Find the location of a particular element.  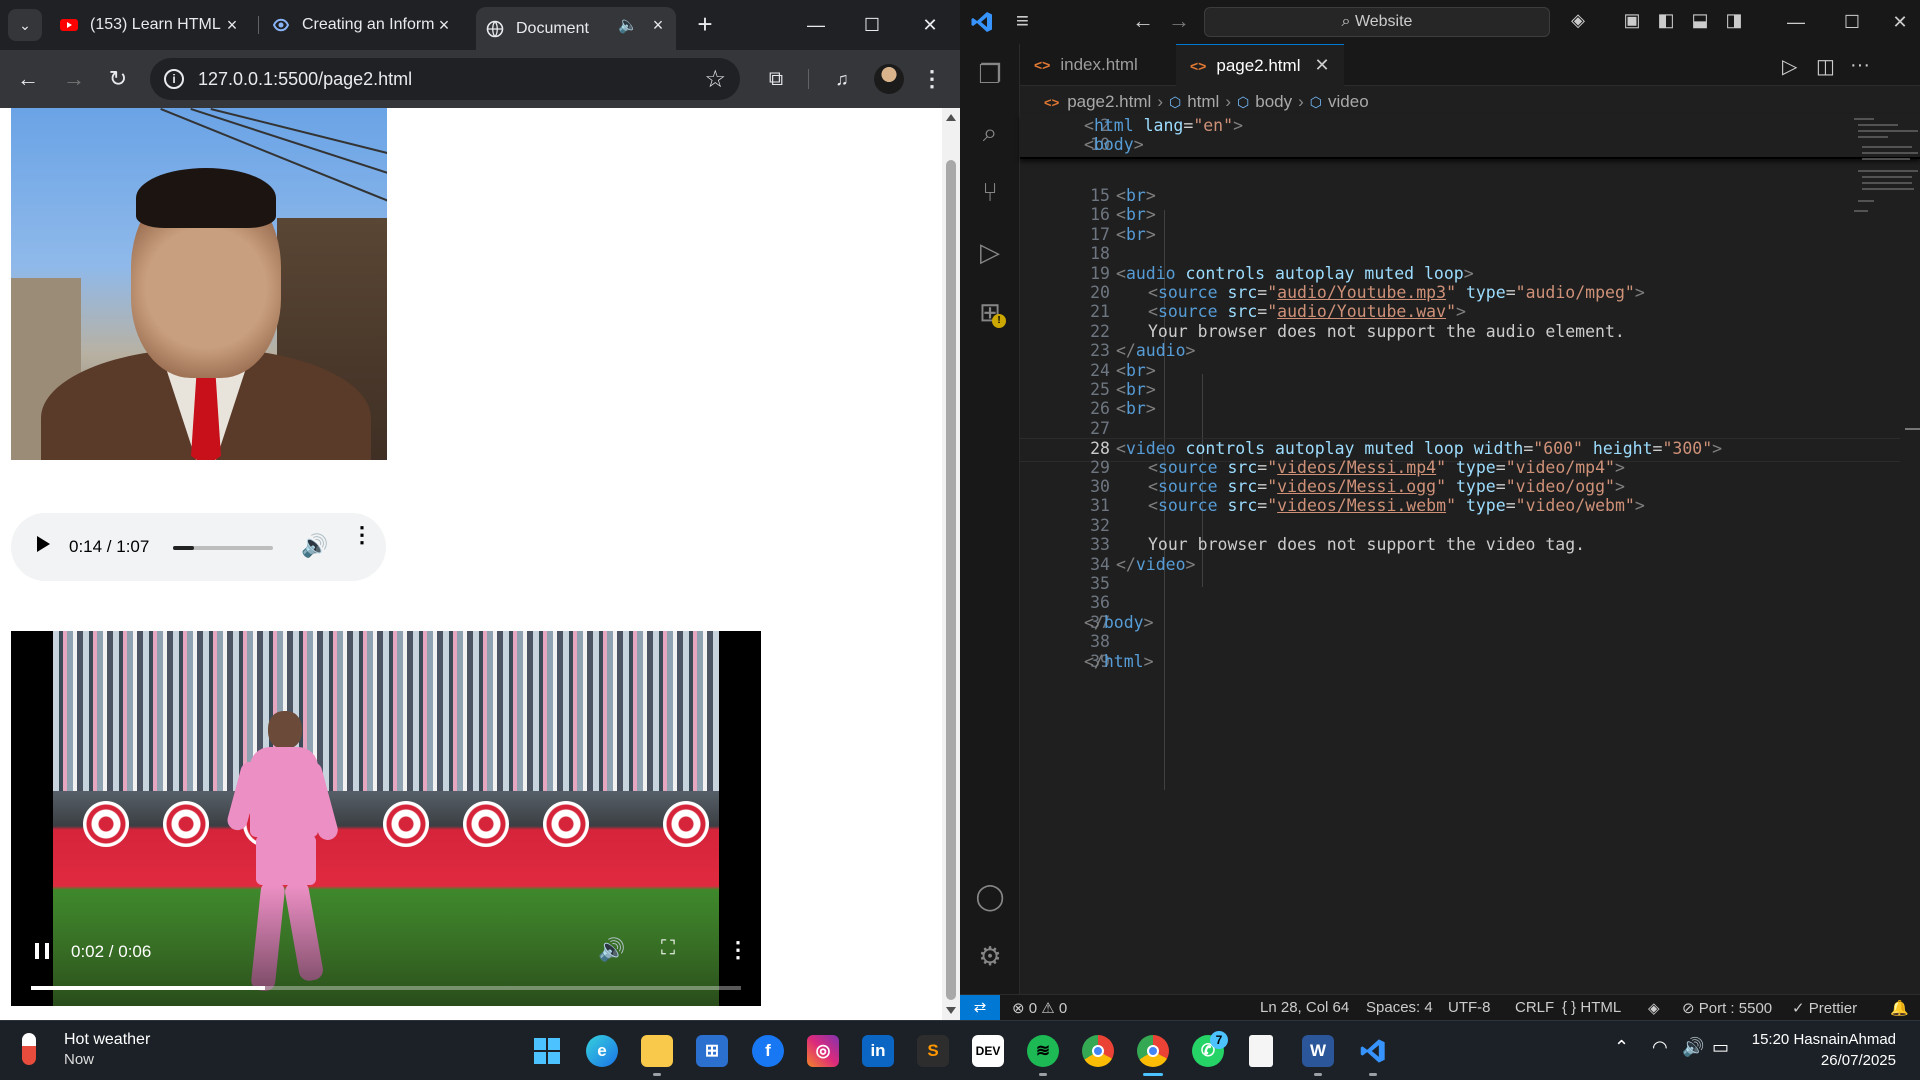

prettier-status: ✓ Prettier is located at coordinates (1824, 1008).